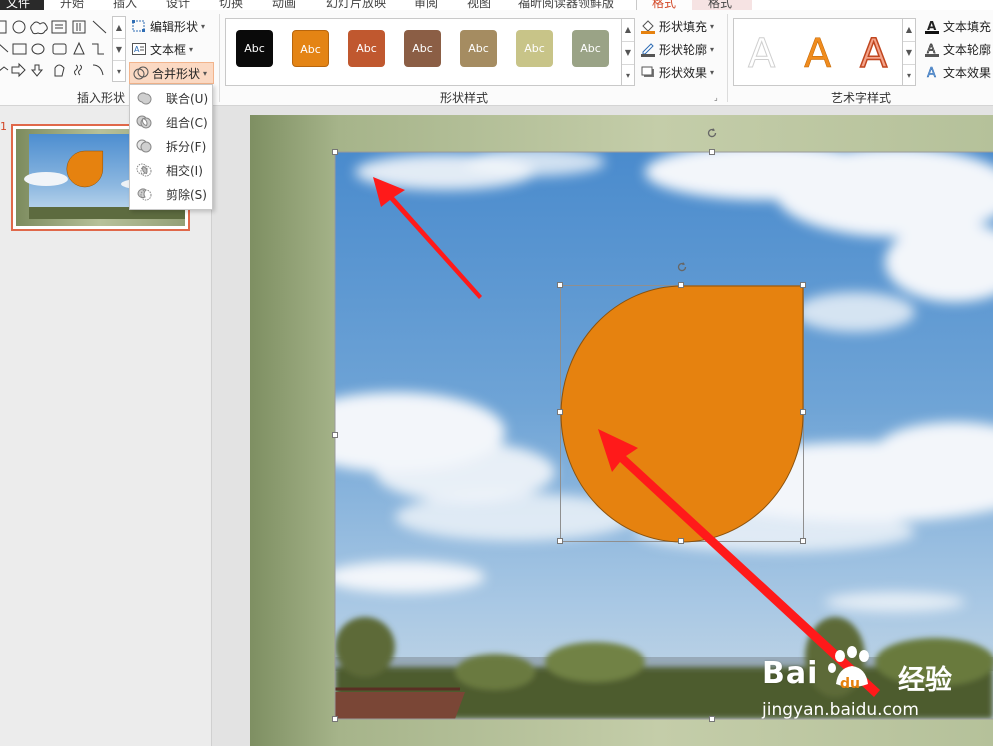  I want to click on union-icon, so click(144, 98).